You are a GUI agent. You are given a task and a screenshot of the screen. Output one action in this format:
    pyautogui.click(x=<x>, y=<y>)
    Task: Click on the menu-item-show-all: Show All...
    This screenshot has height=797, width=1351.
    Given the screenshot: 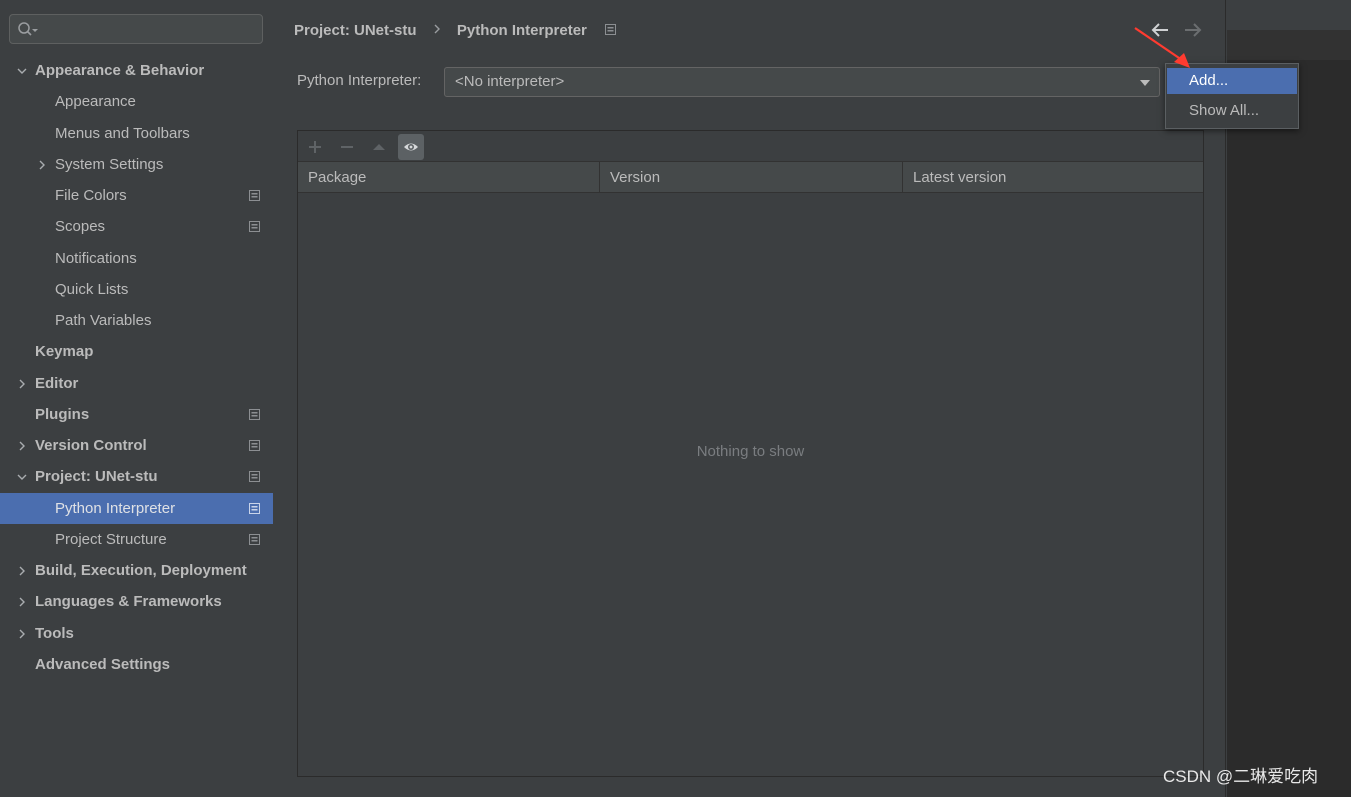 What is the action you would take?
    pyautogui.click(x=1232, y=111)
    